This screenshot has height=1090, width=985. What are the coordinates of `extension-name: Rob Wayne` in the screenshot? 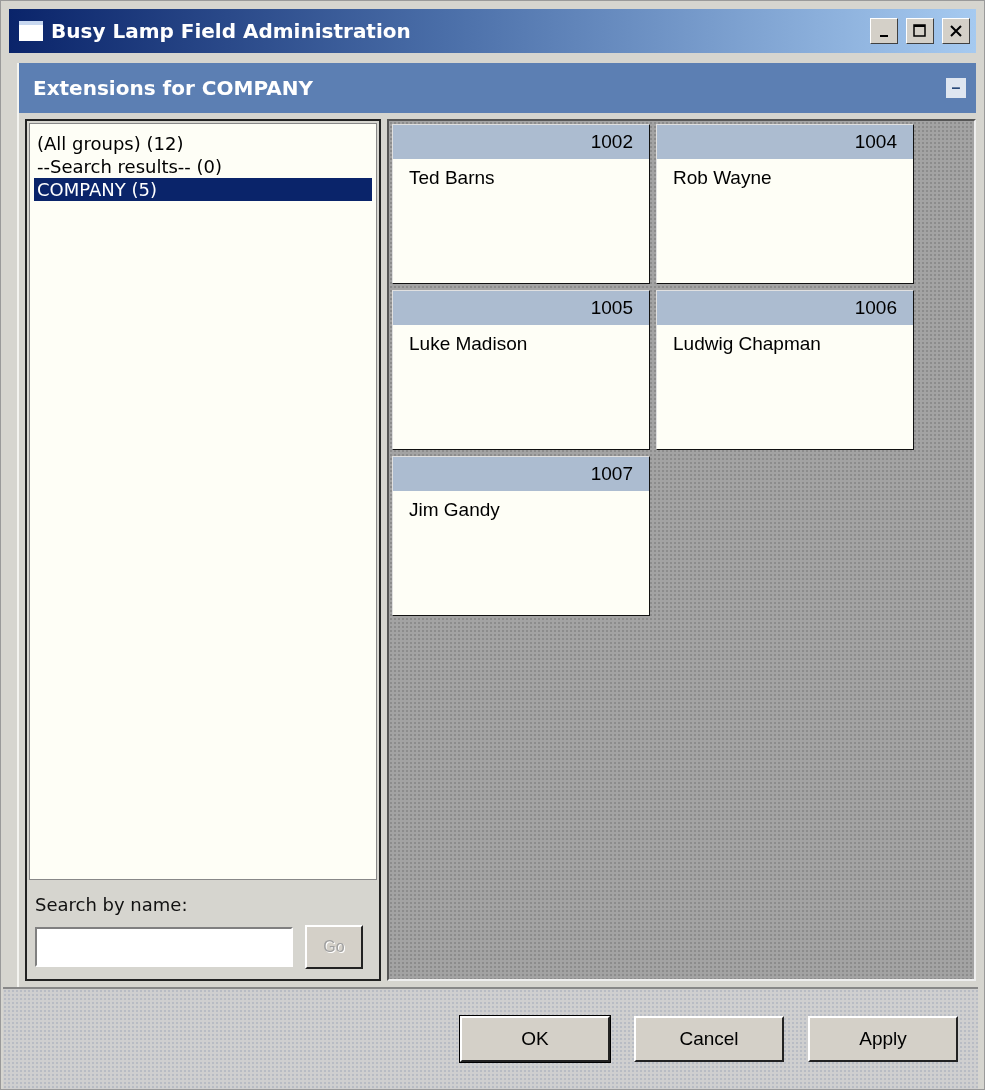 It's located at (722, 178).